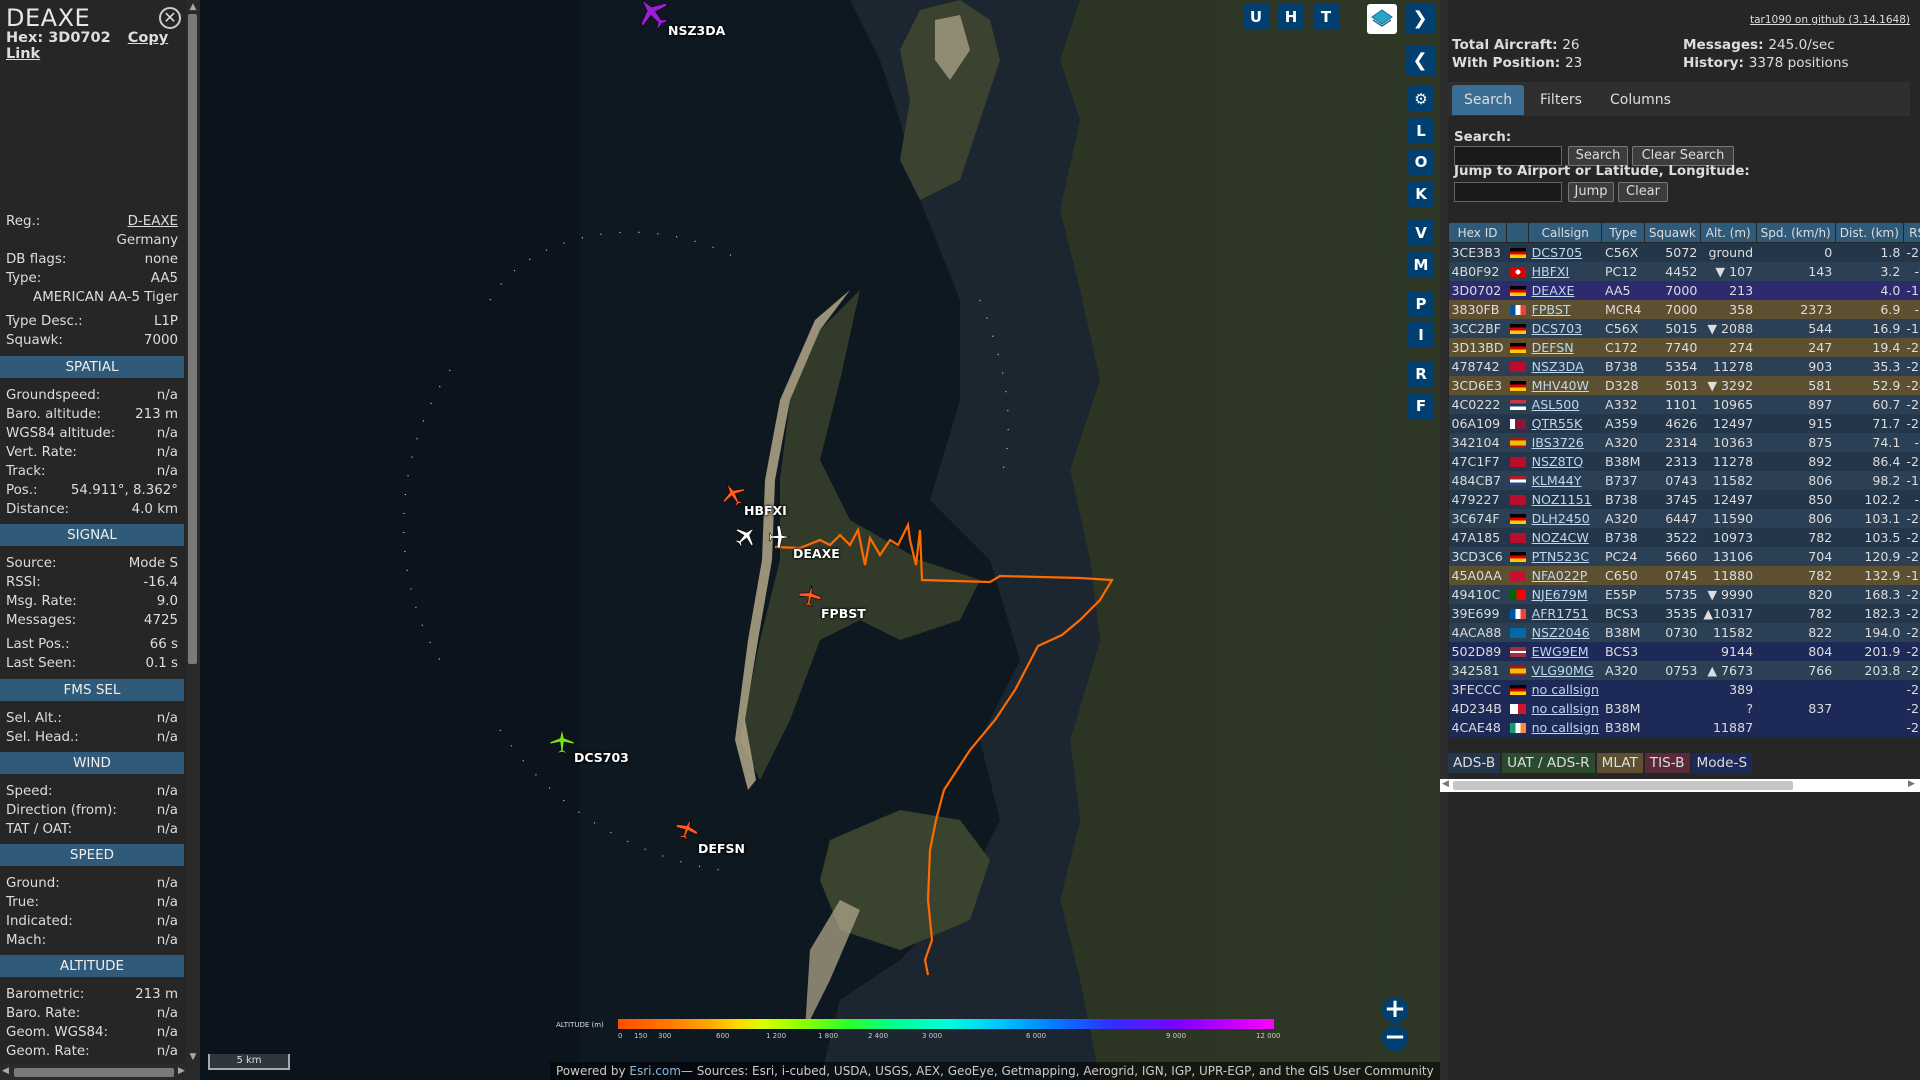 This screenshot has width=1920, height=1080. Describe the element at coordinates (1623, 232) in the screenshot. I see `col-type: Type` at that location.